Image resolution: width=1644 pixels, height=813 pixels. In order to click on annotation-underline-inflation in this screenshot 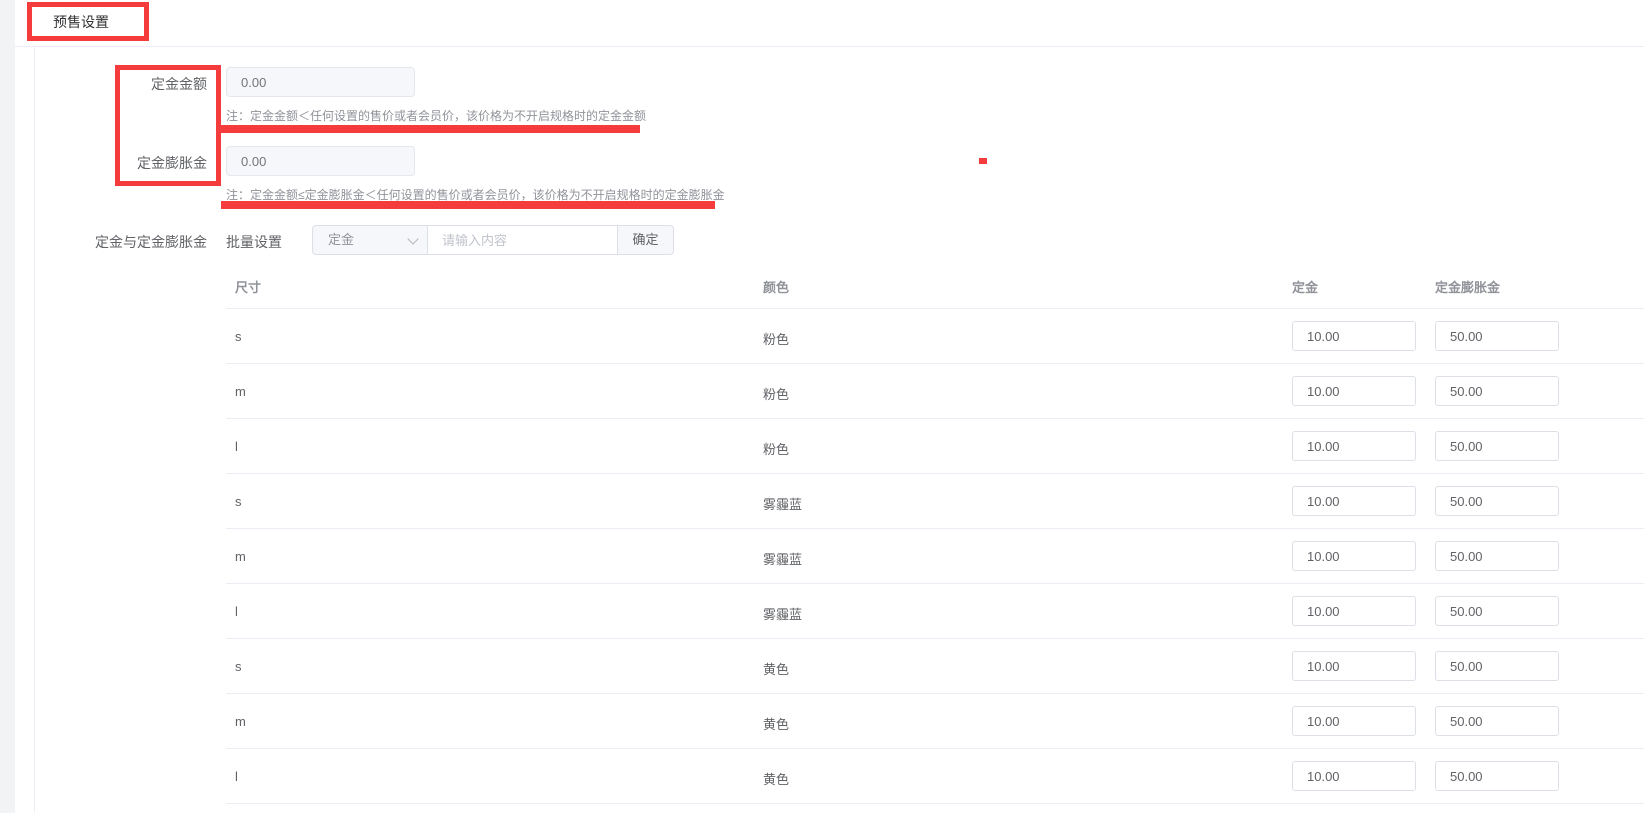, I will do `click(468, 205)`.